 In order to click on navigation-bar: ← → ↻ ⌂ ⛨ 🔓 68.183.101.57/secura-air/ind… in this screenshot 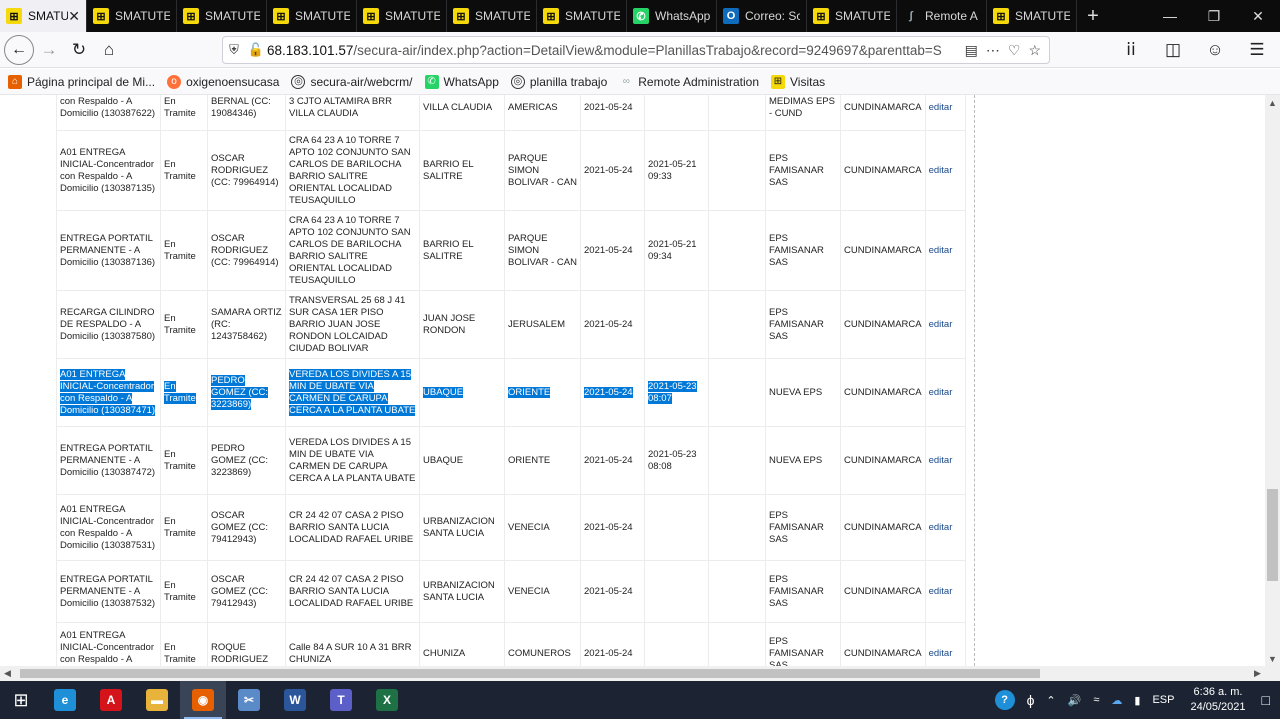, I will do `click(640, 50)`.